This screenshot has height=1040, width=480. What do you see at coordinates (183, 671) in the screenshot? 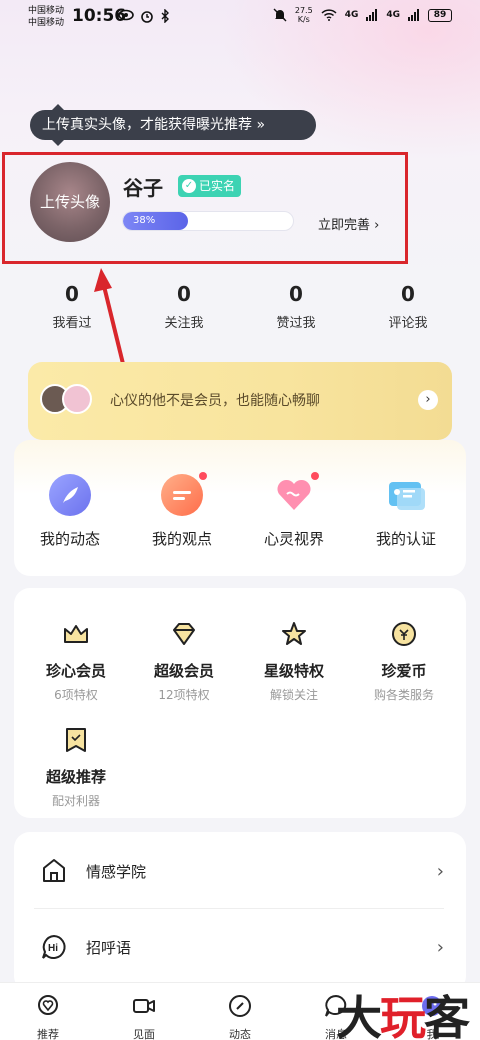
I see `privilege-title: 超级会员` at bounding box center [183, 671].